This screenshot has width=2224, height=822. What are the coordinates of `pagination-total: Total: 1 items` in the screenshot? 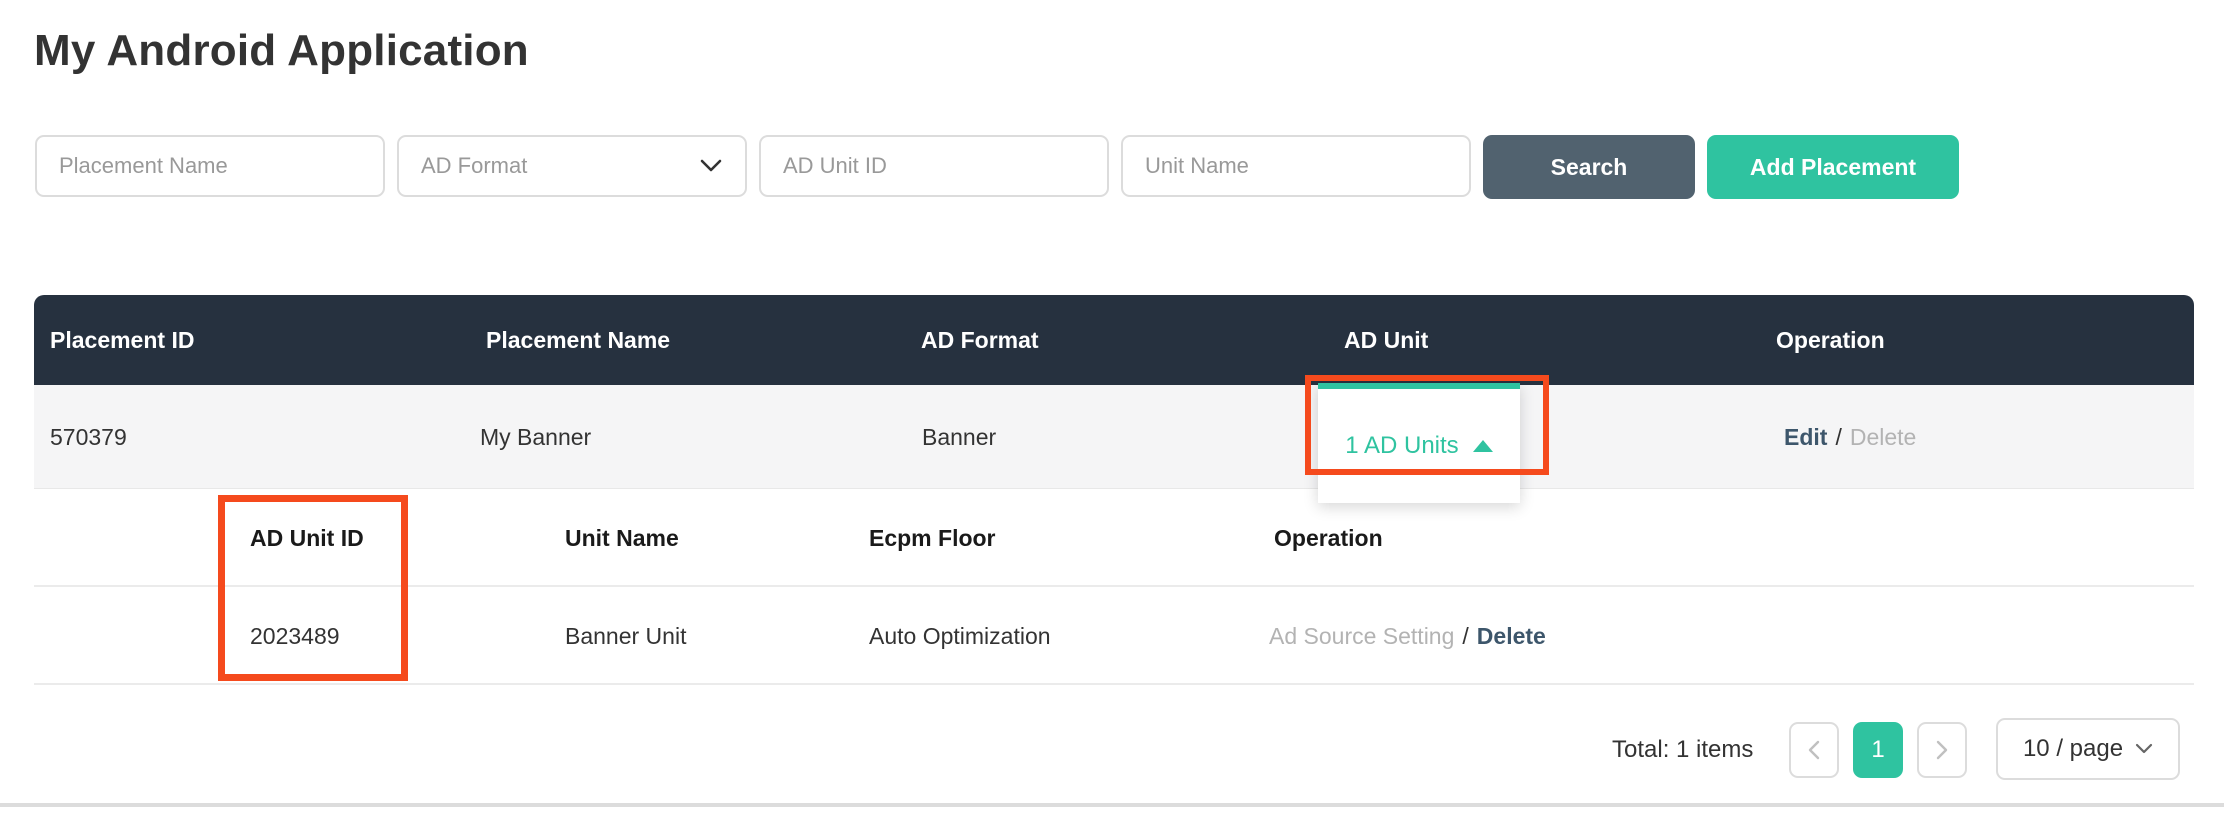 It's located at (1683, 749).